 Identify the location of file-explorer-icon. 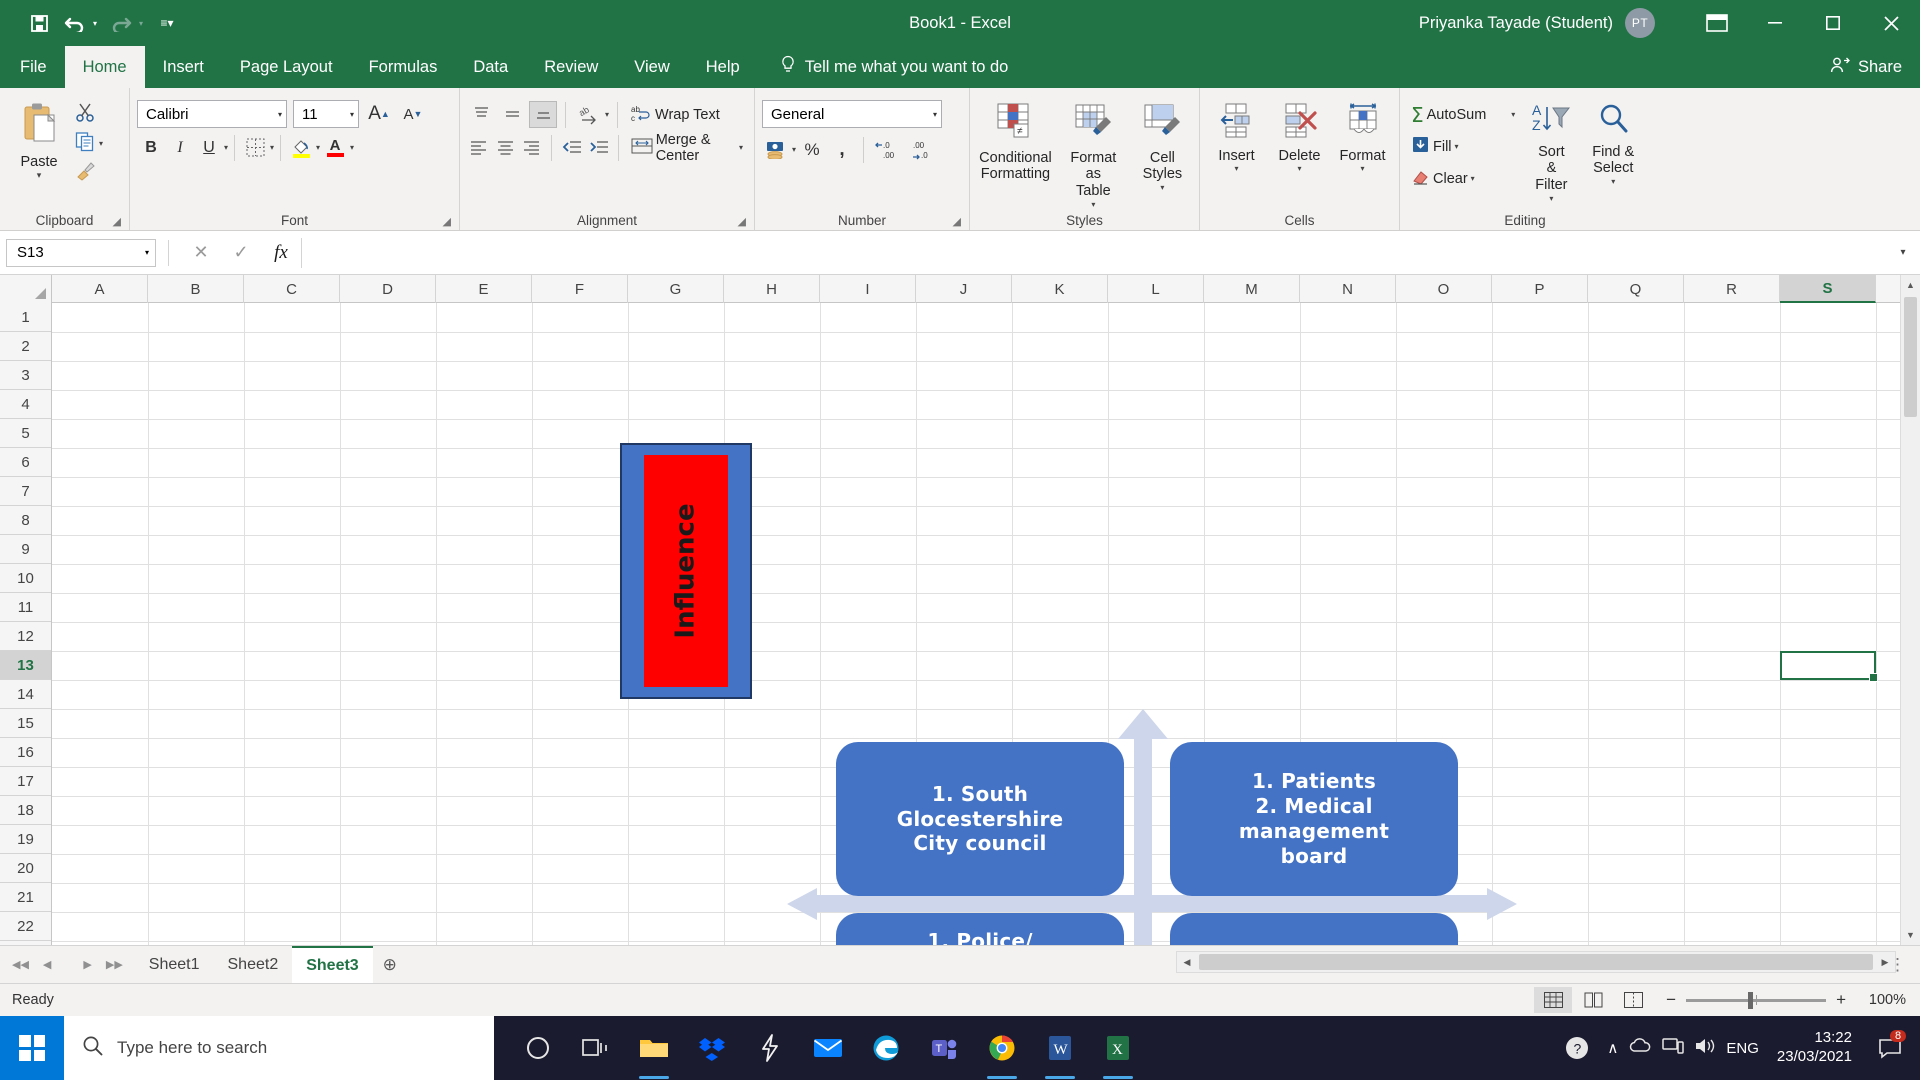
(654, 1048).